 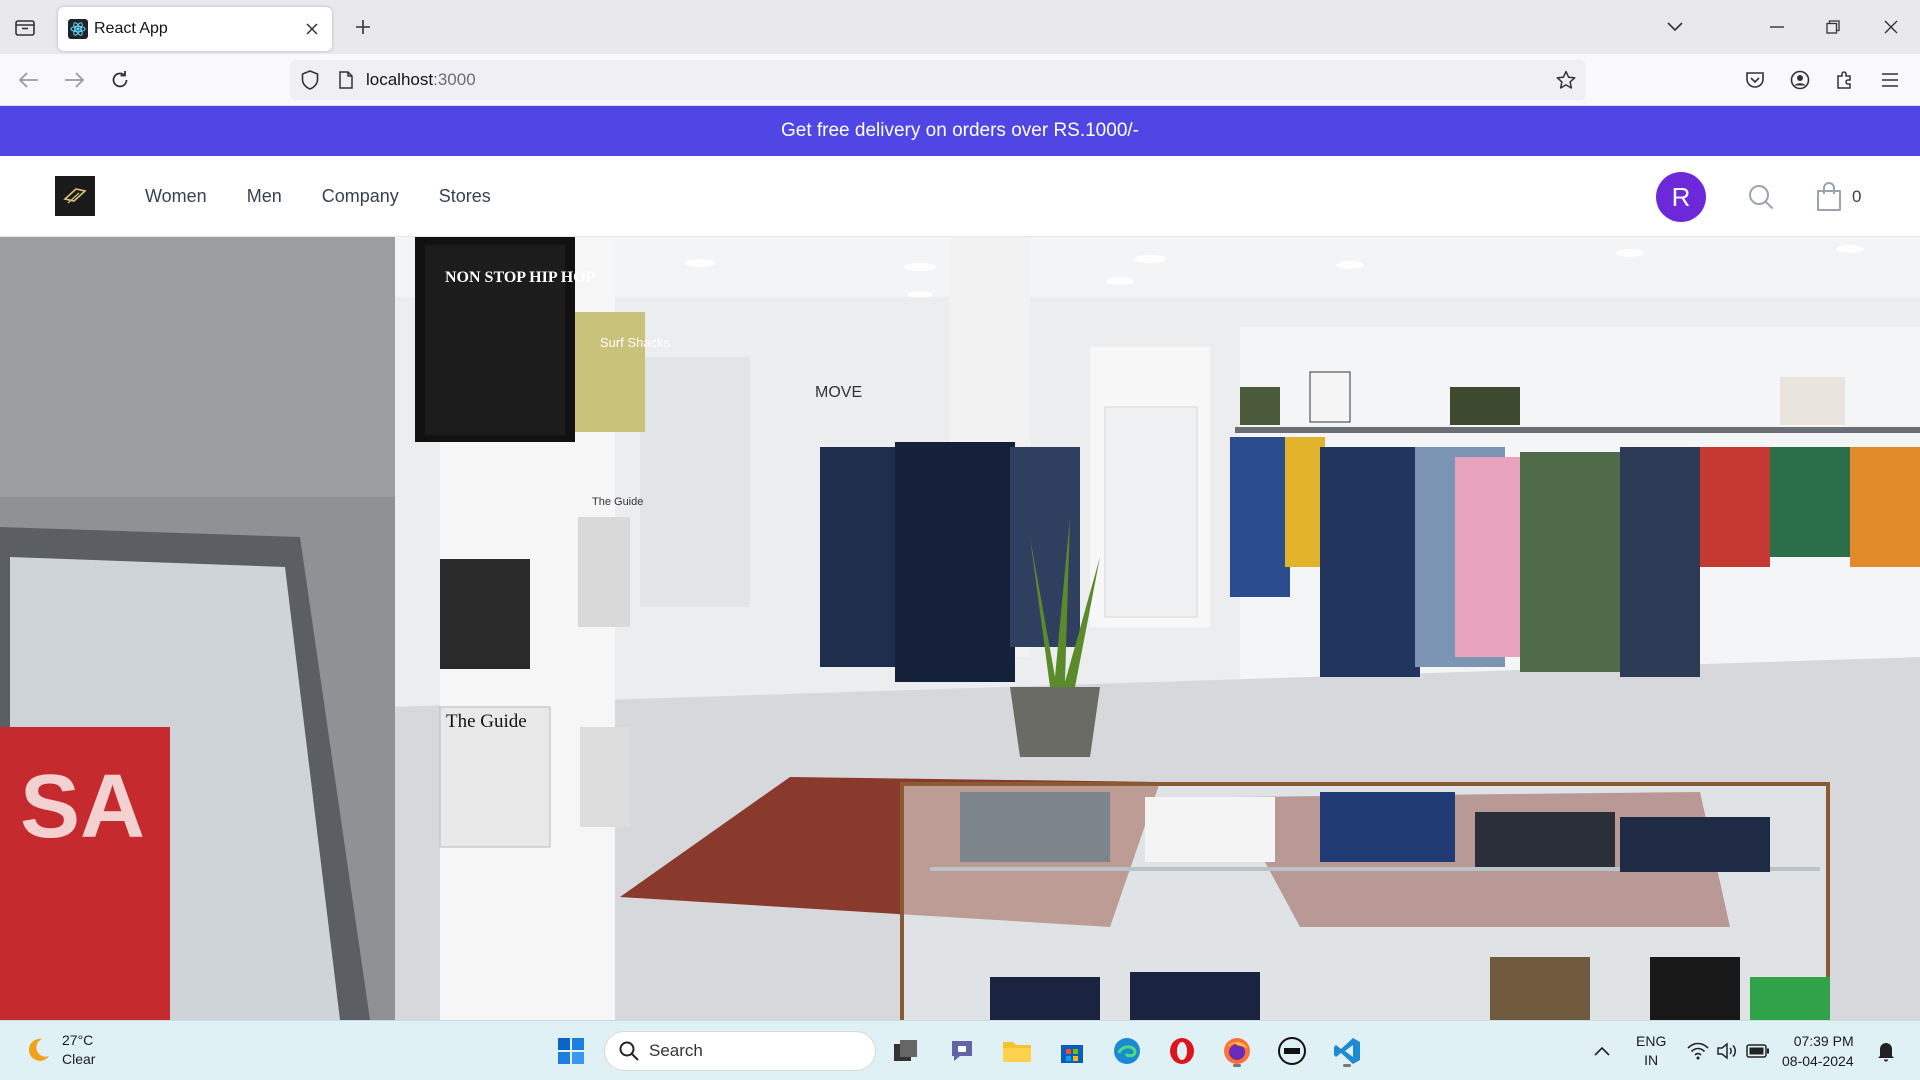 What do you see at coordinates (906, 1051) in the screenshot?
I see `task-view-icon` at bounding box center [906, 1051].